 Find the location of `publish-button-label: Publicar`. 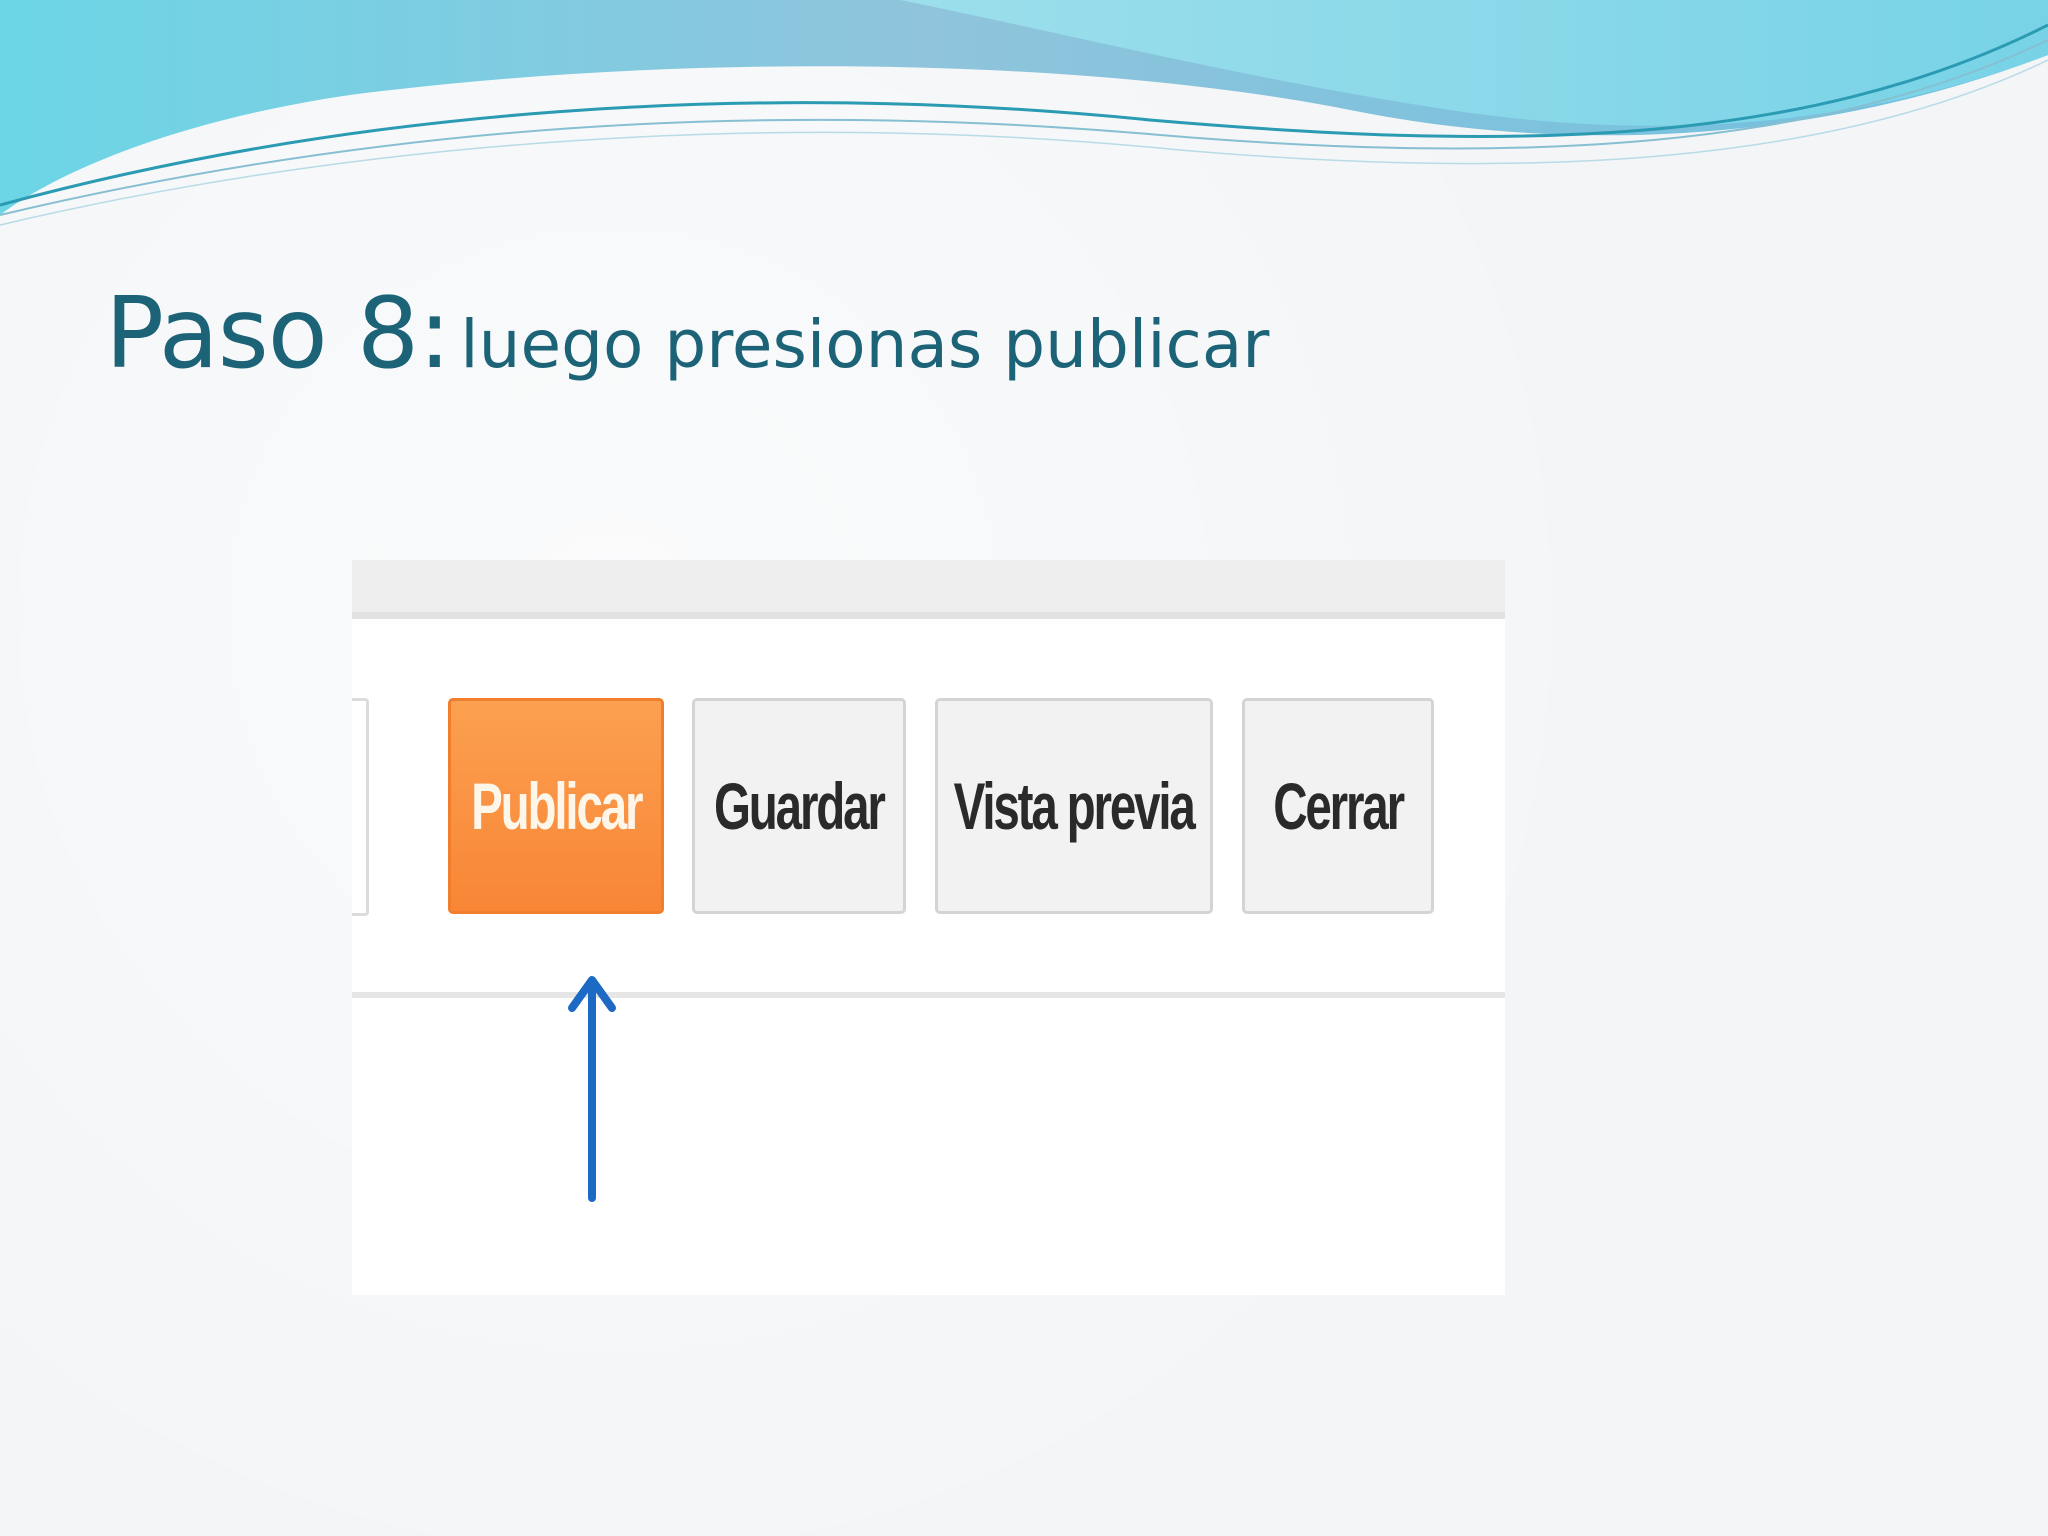

publish-button-label: Publicar is located at coordinates (556, 806).